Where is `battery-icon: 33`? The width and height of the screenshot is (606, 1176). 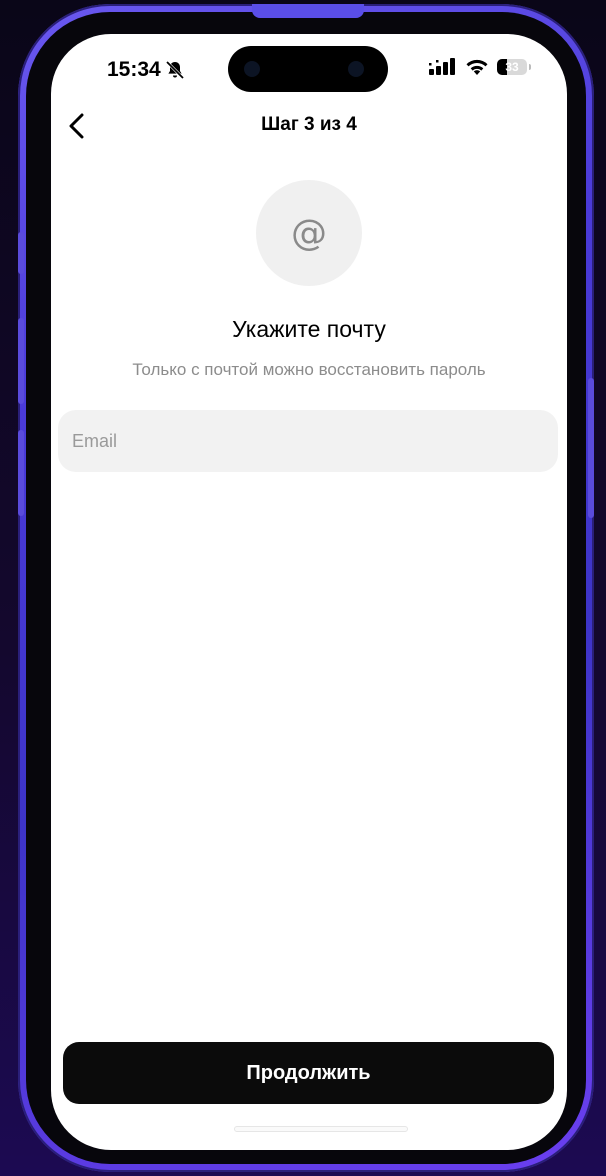
battery-icon: 33 is located at coordinates (512, 67).